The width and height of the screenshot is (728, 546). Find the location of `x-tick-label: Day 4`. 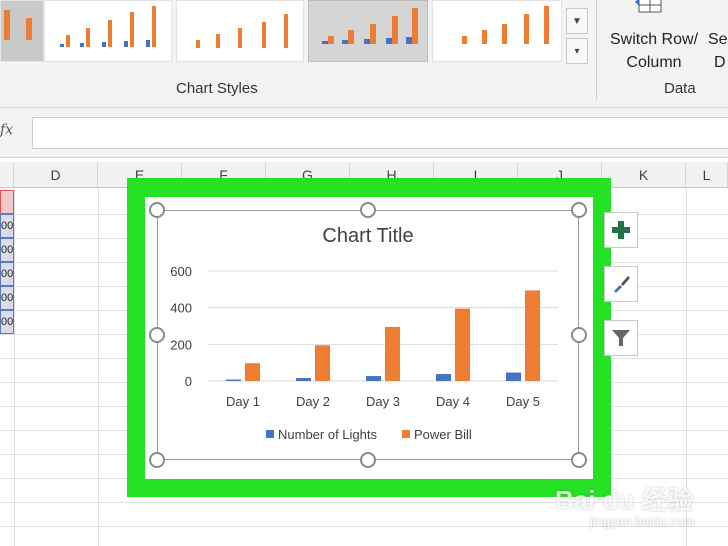

x-tick-label: Day 4 is located at coordinates (453, 401).